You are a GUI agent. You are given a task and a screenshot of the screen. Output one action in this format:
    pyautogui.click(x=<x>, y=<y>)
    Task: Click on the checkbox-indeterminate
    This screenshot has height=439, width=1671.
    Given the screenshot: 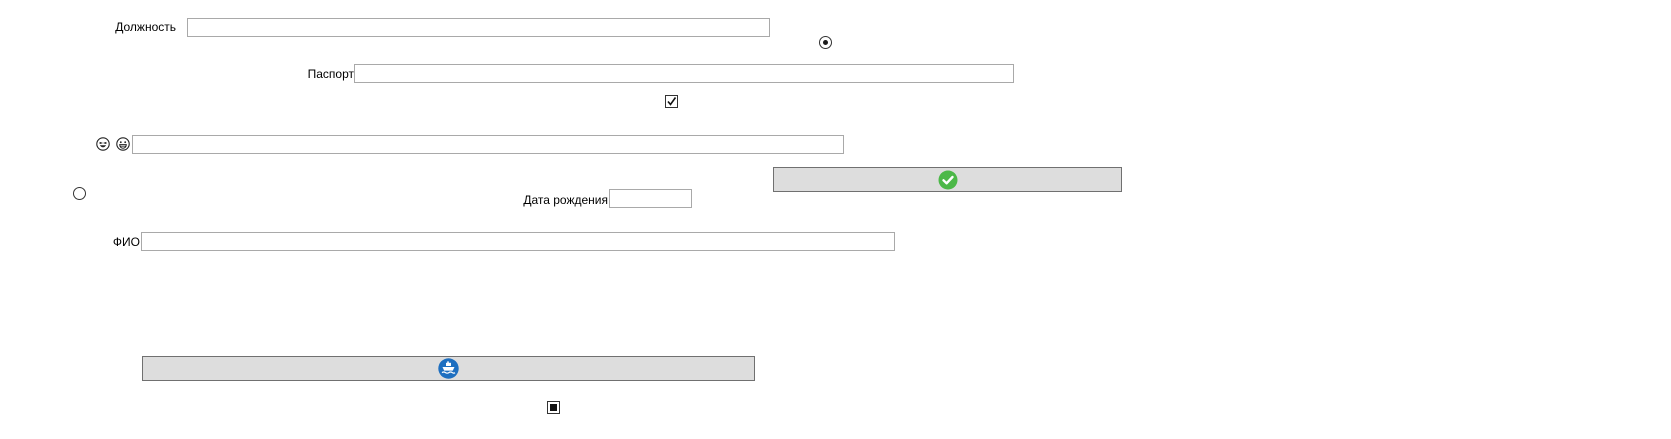 What is the action you would take?
    pyautogui.click(x=553, y=407)
    